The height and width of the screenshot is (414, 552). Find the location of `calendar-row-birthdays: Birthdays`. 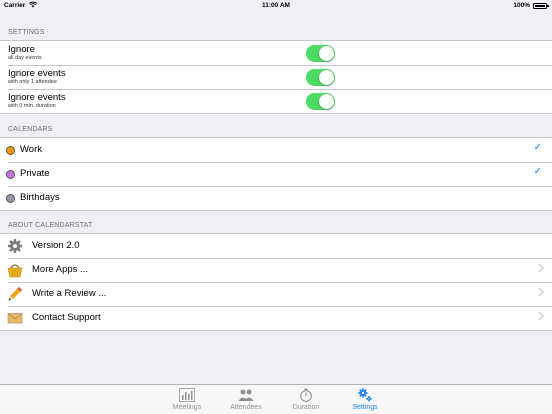

calendar-row-birthdays: Birthdays is located at coordinates (276, 198).